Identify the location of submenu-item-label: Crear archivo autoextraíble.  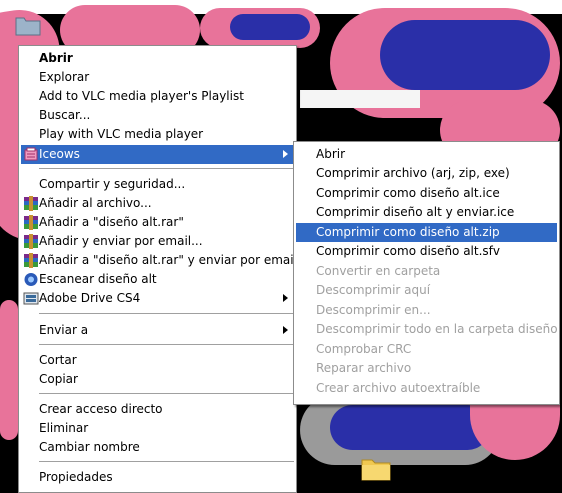
(398, 387).